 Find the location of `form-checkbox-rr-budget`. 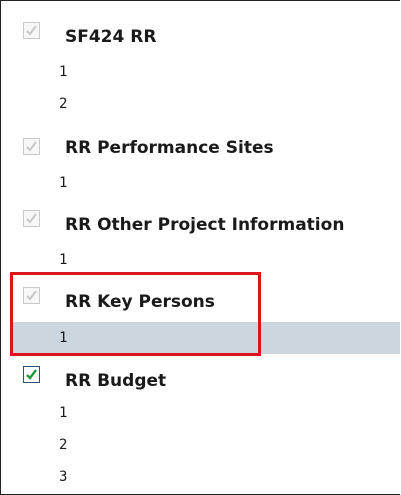

form-checkbox-rr-budget is located at coordinates (31, 374).